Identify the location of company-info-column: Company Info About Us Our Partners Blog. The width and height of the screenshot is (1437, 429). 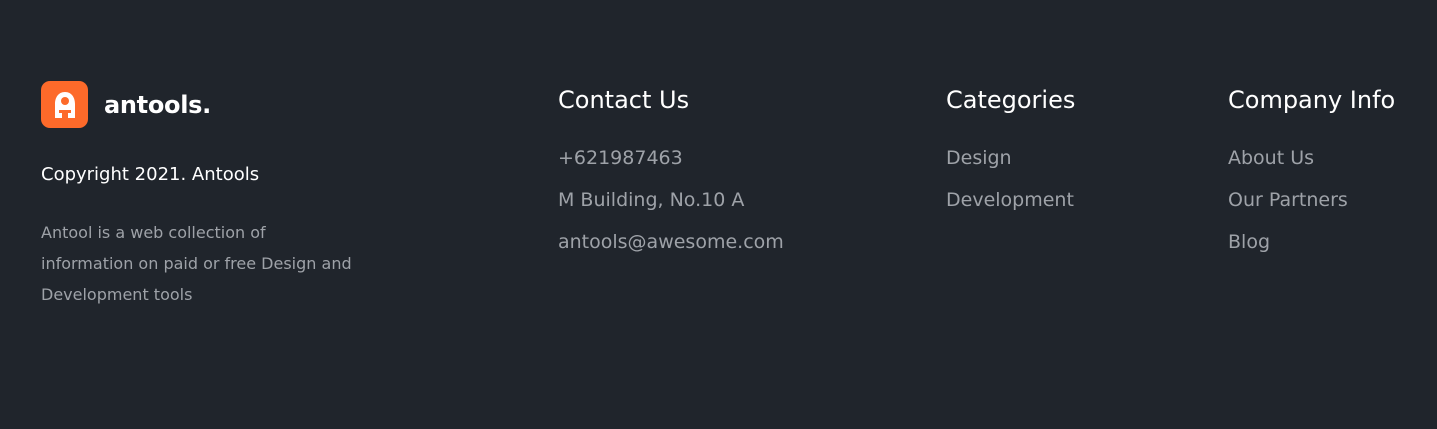
(1311, 178).